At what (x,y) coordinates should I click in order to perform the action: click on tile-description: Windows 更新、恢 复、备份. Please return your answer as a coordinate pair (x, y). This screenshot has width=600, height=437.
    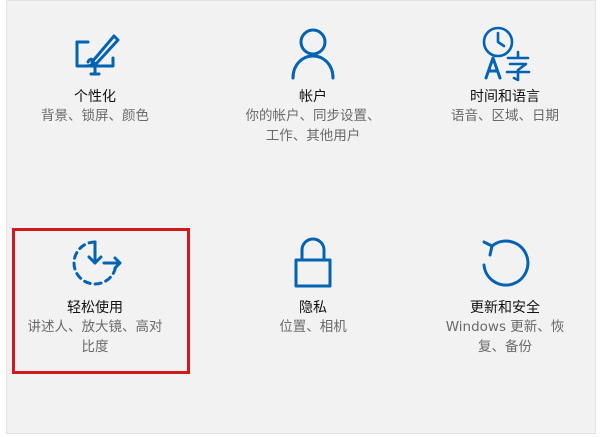
    Looking at the image, I should click on (505, 337).